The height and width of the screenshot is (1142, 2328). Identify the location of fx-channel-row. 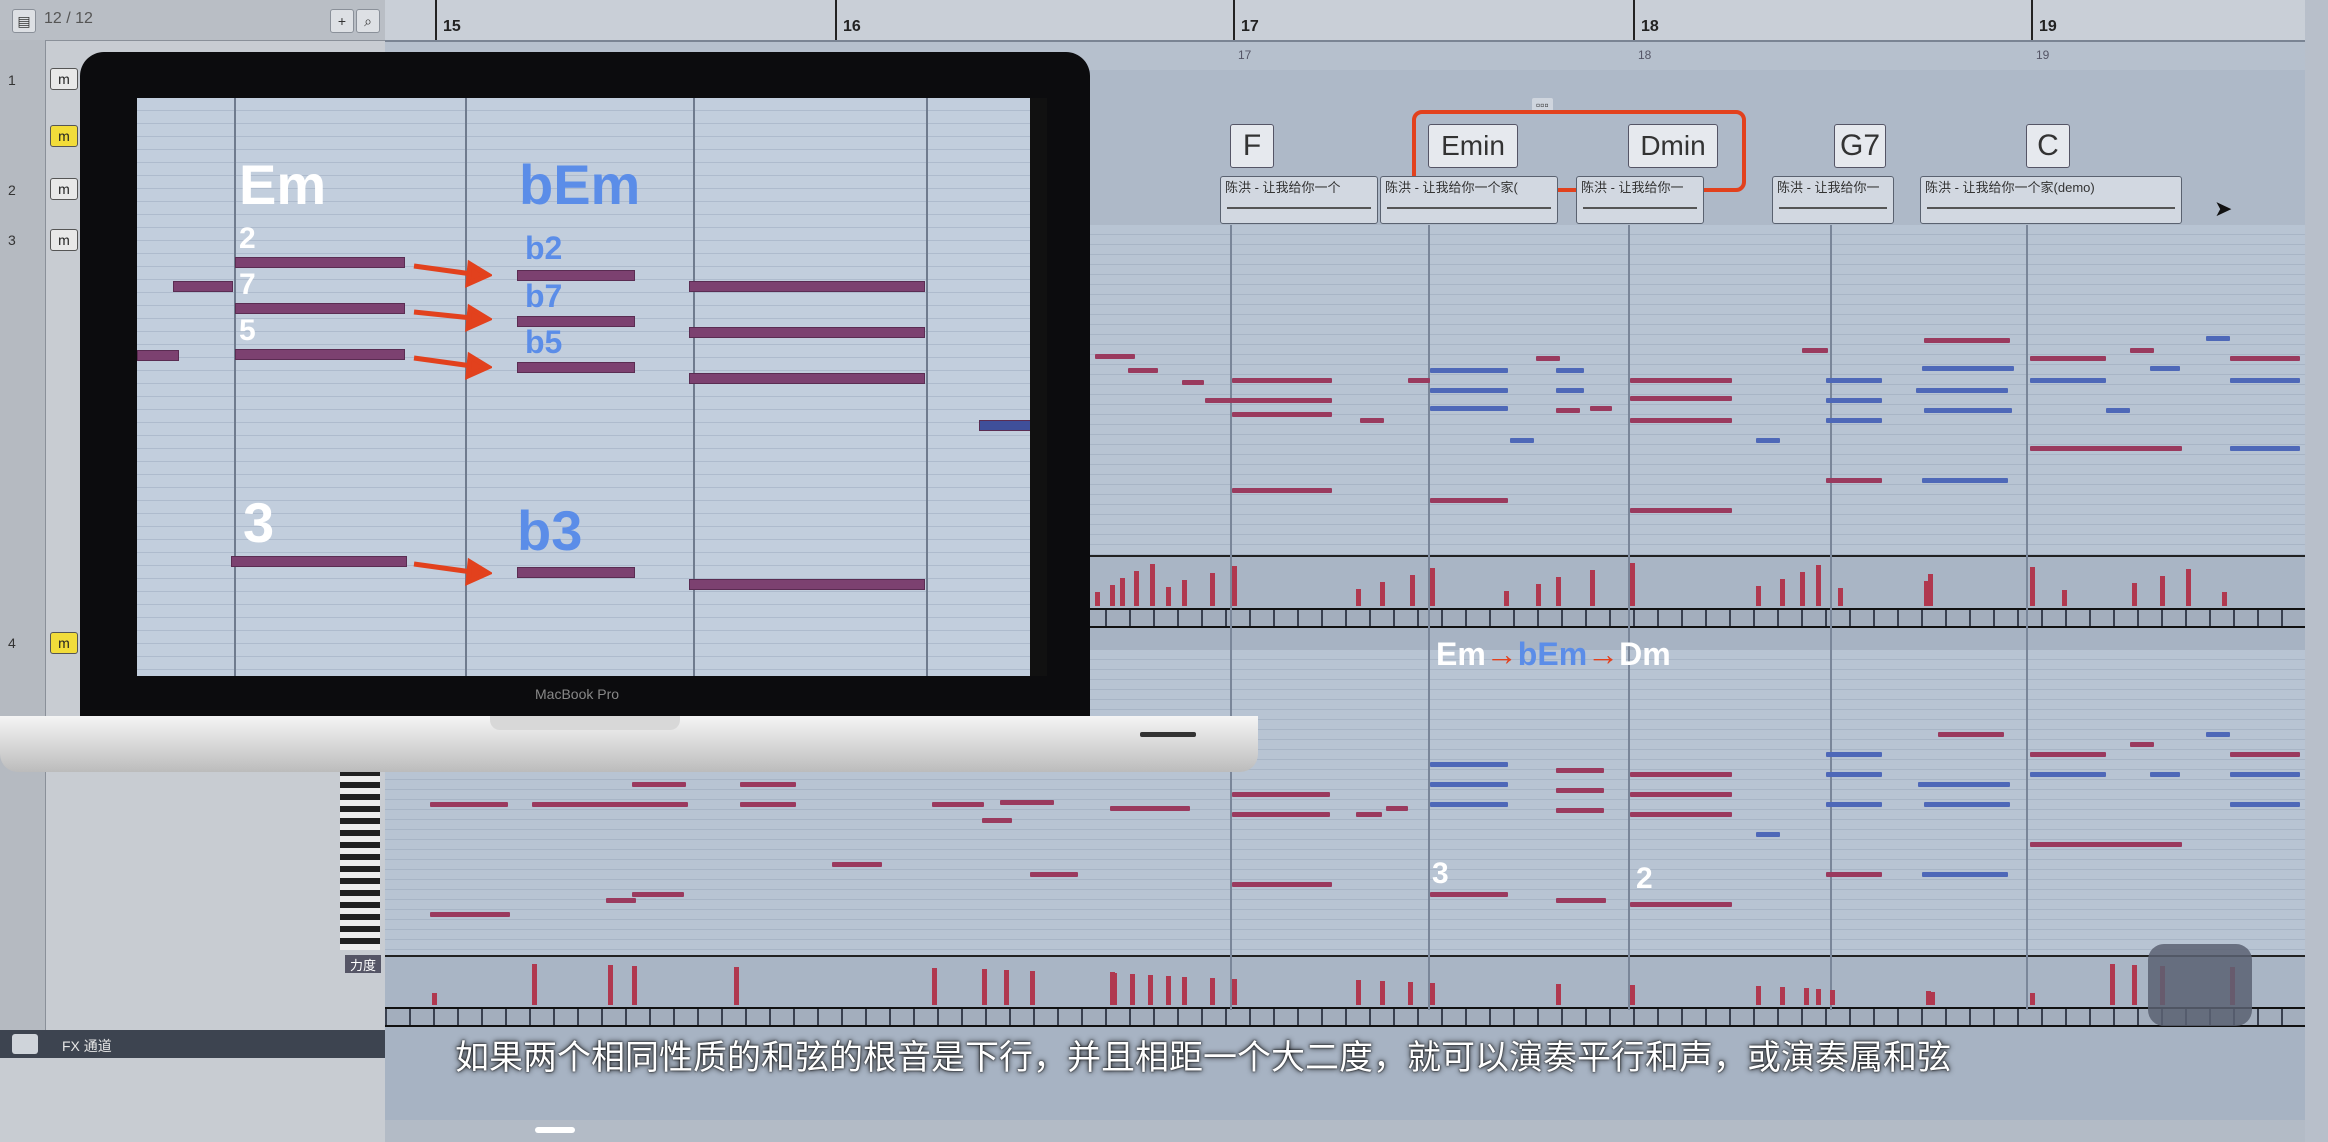
(192, 1044).